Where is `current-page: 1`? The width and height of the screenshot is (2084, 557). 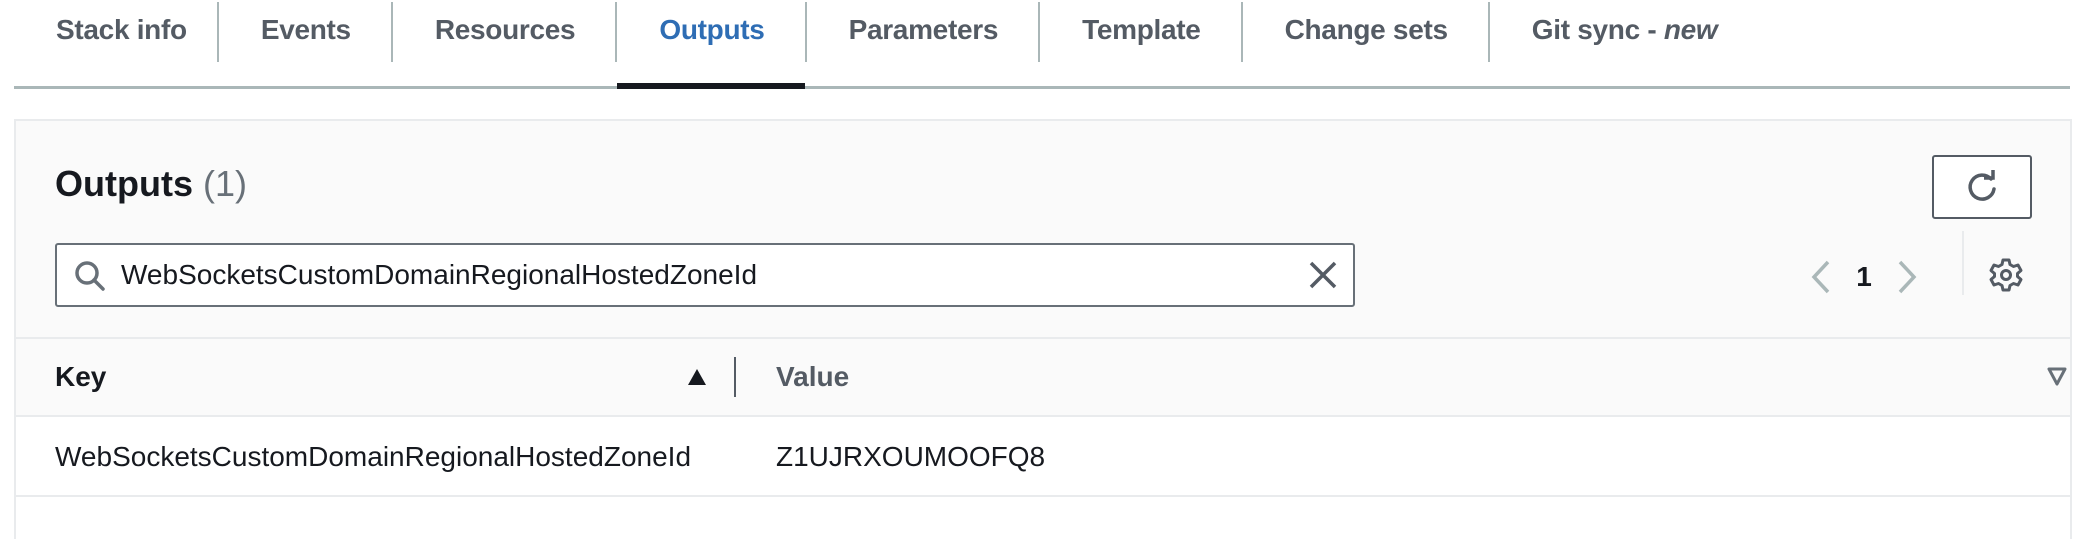 current-page: 1 is located at coordinates (1864, 277).